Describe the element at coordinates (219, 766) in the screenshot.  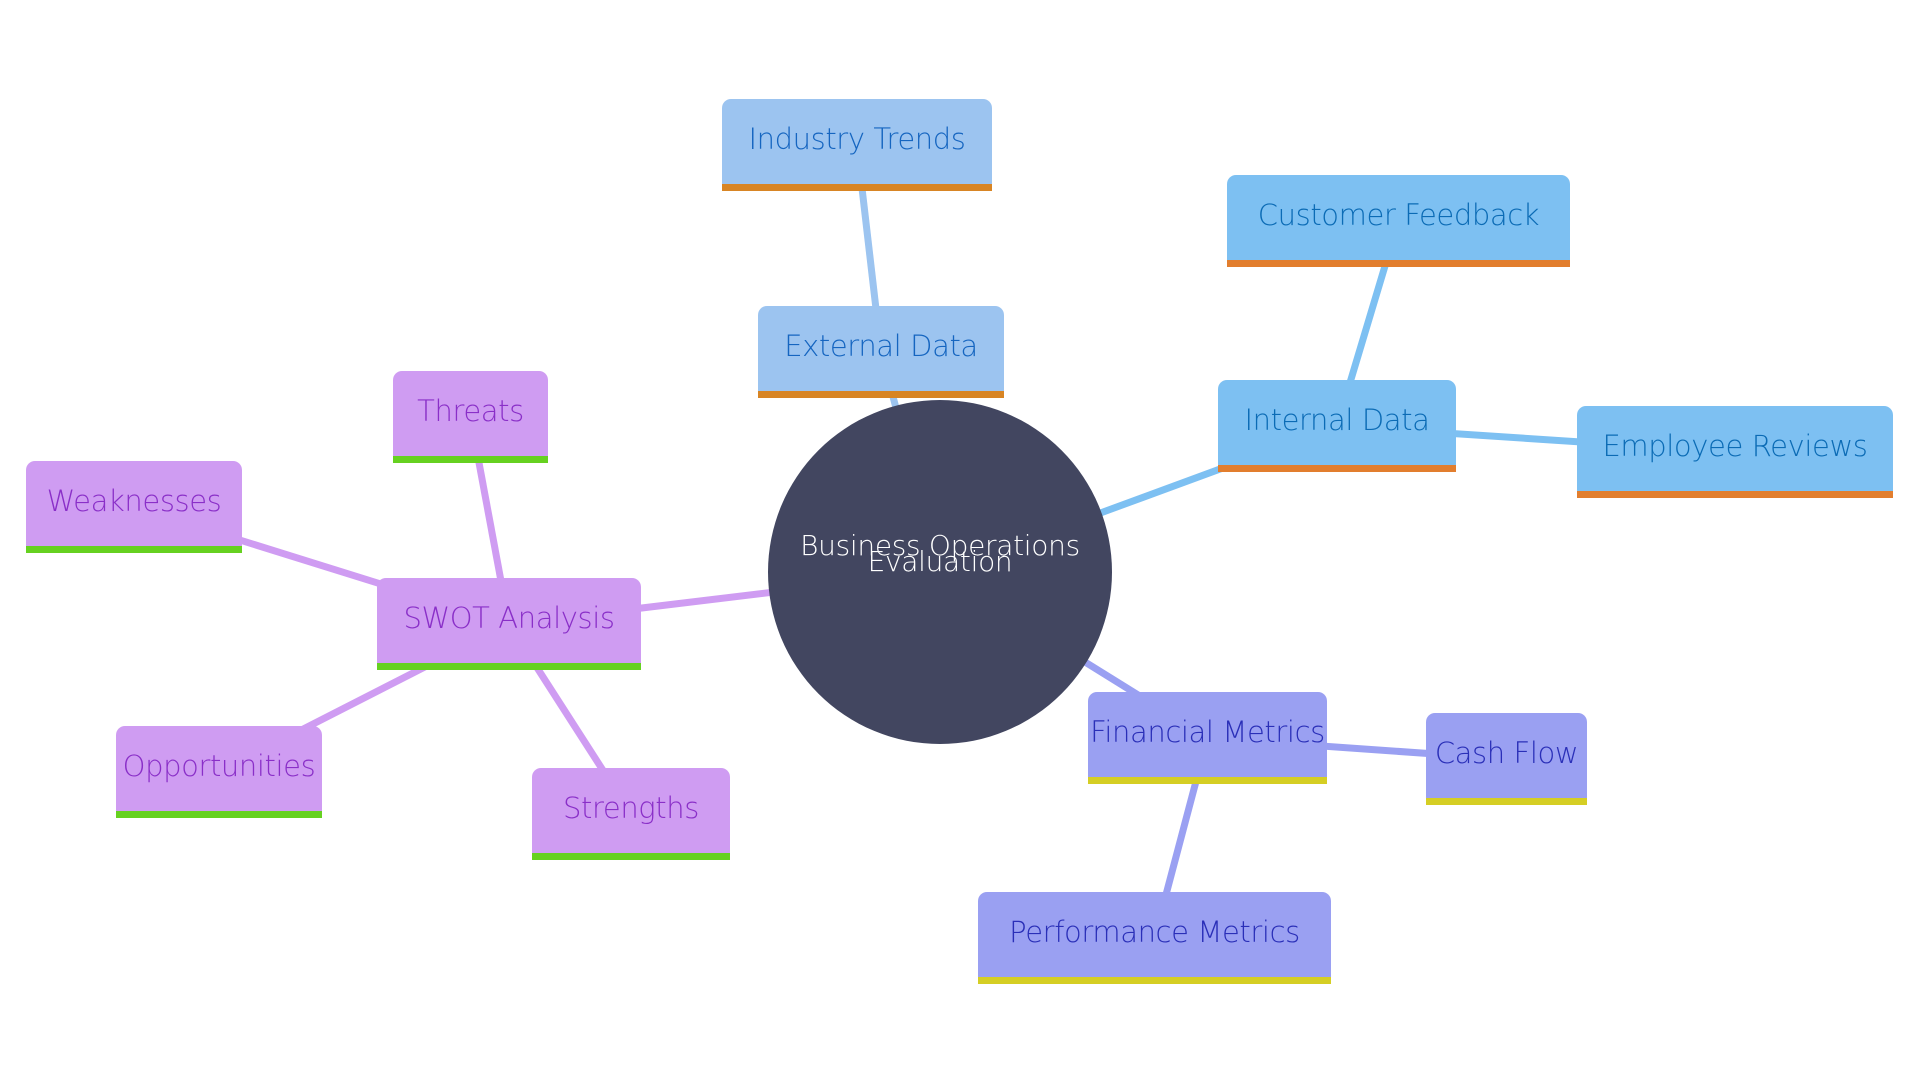
I see `node-label: Opportunities` at that location.